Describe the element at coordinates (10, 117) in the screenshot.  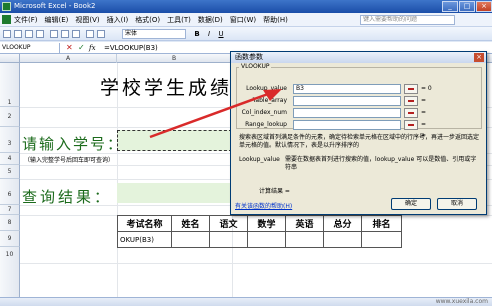
I see `row-header-2: 2` at that location.